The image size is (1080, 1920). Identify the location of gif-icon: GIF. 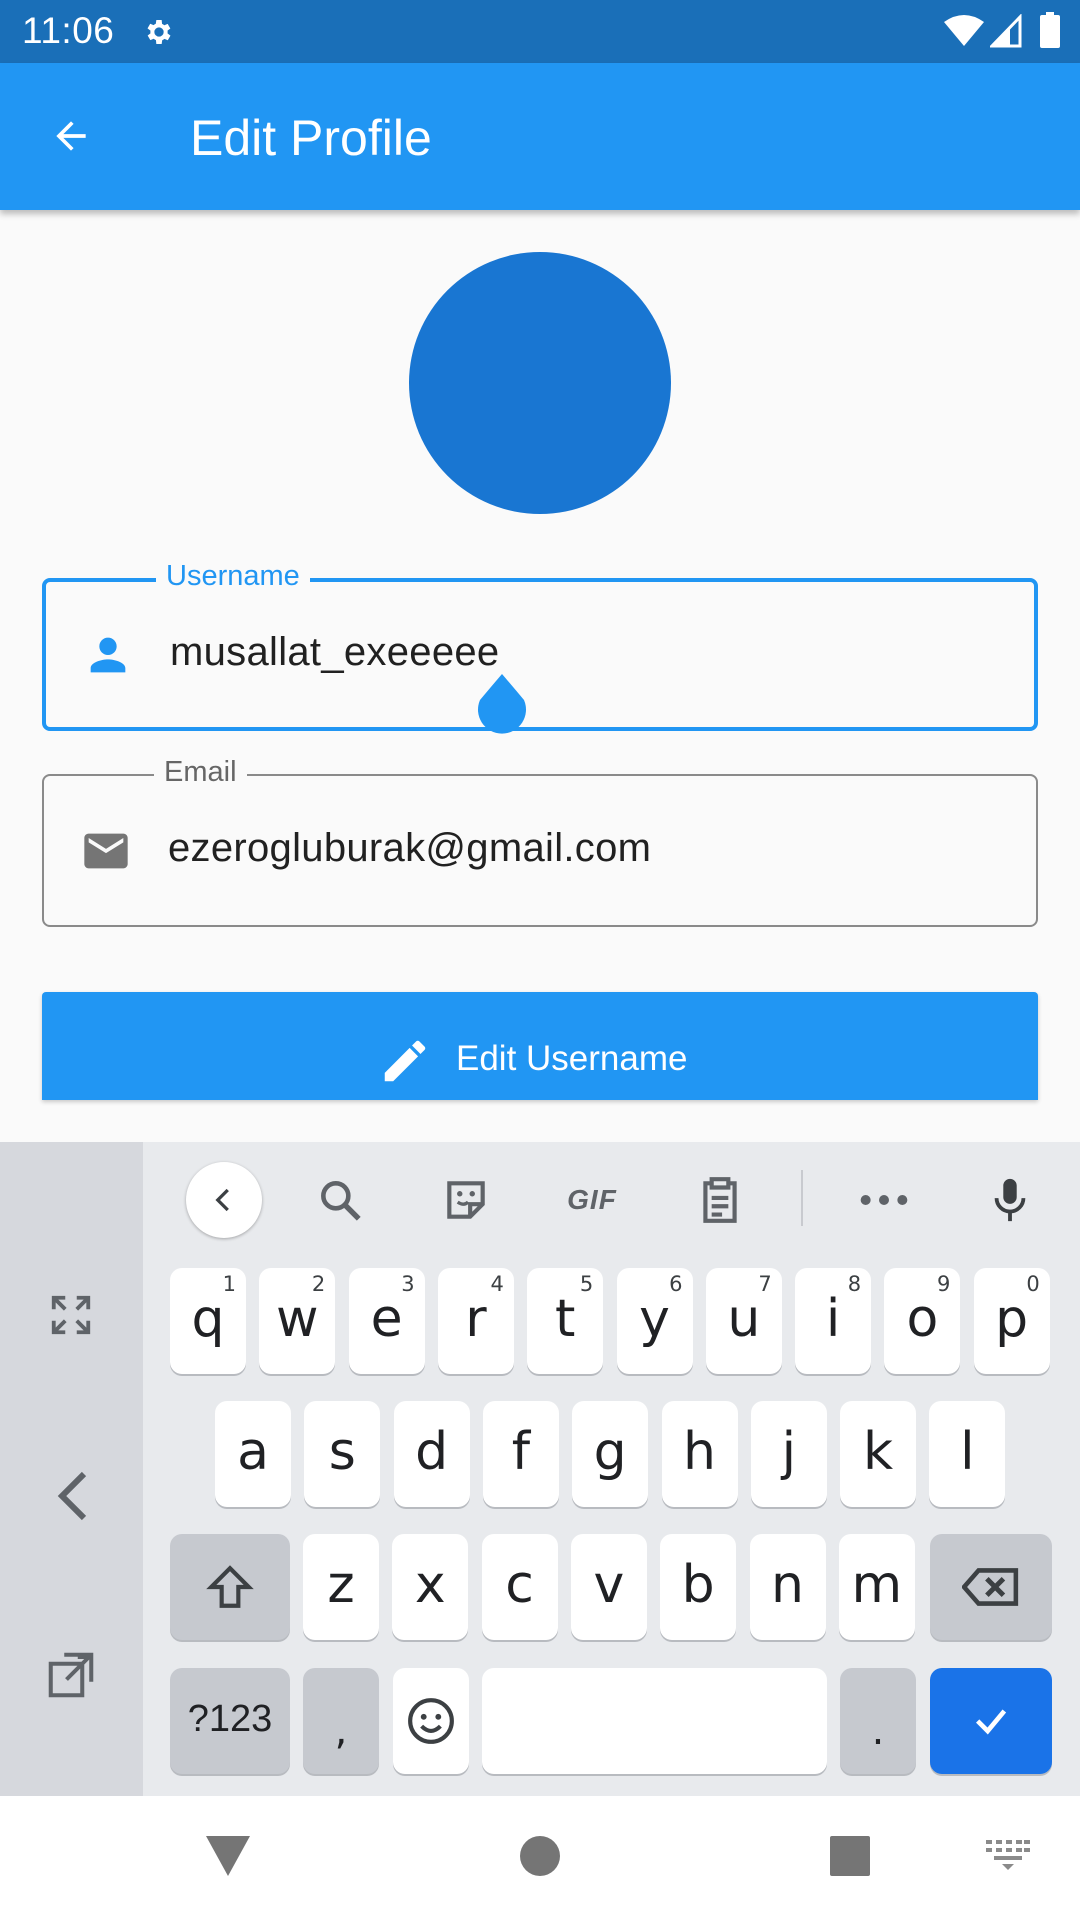
(592, 1199).